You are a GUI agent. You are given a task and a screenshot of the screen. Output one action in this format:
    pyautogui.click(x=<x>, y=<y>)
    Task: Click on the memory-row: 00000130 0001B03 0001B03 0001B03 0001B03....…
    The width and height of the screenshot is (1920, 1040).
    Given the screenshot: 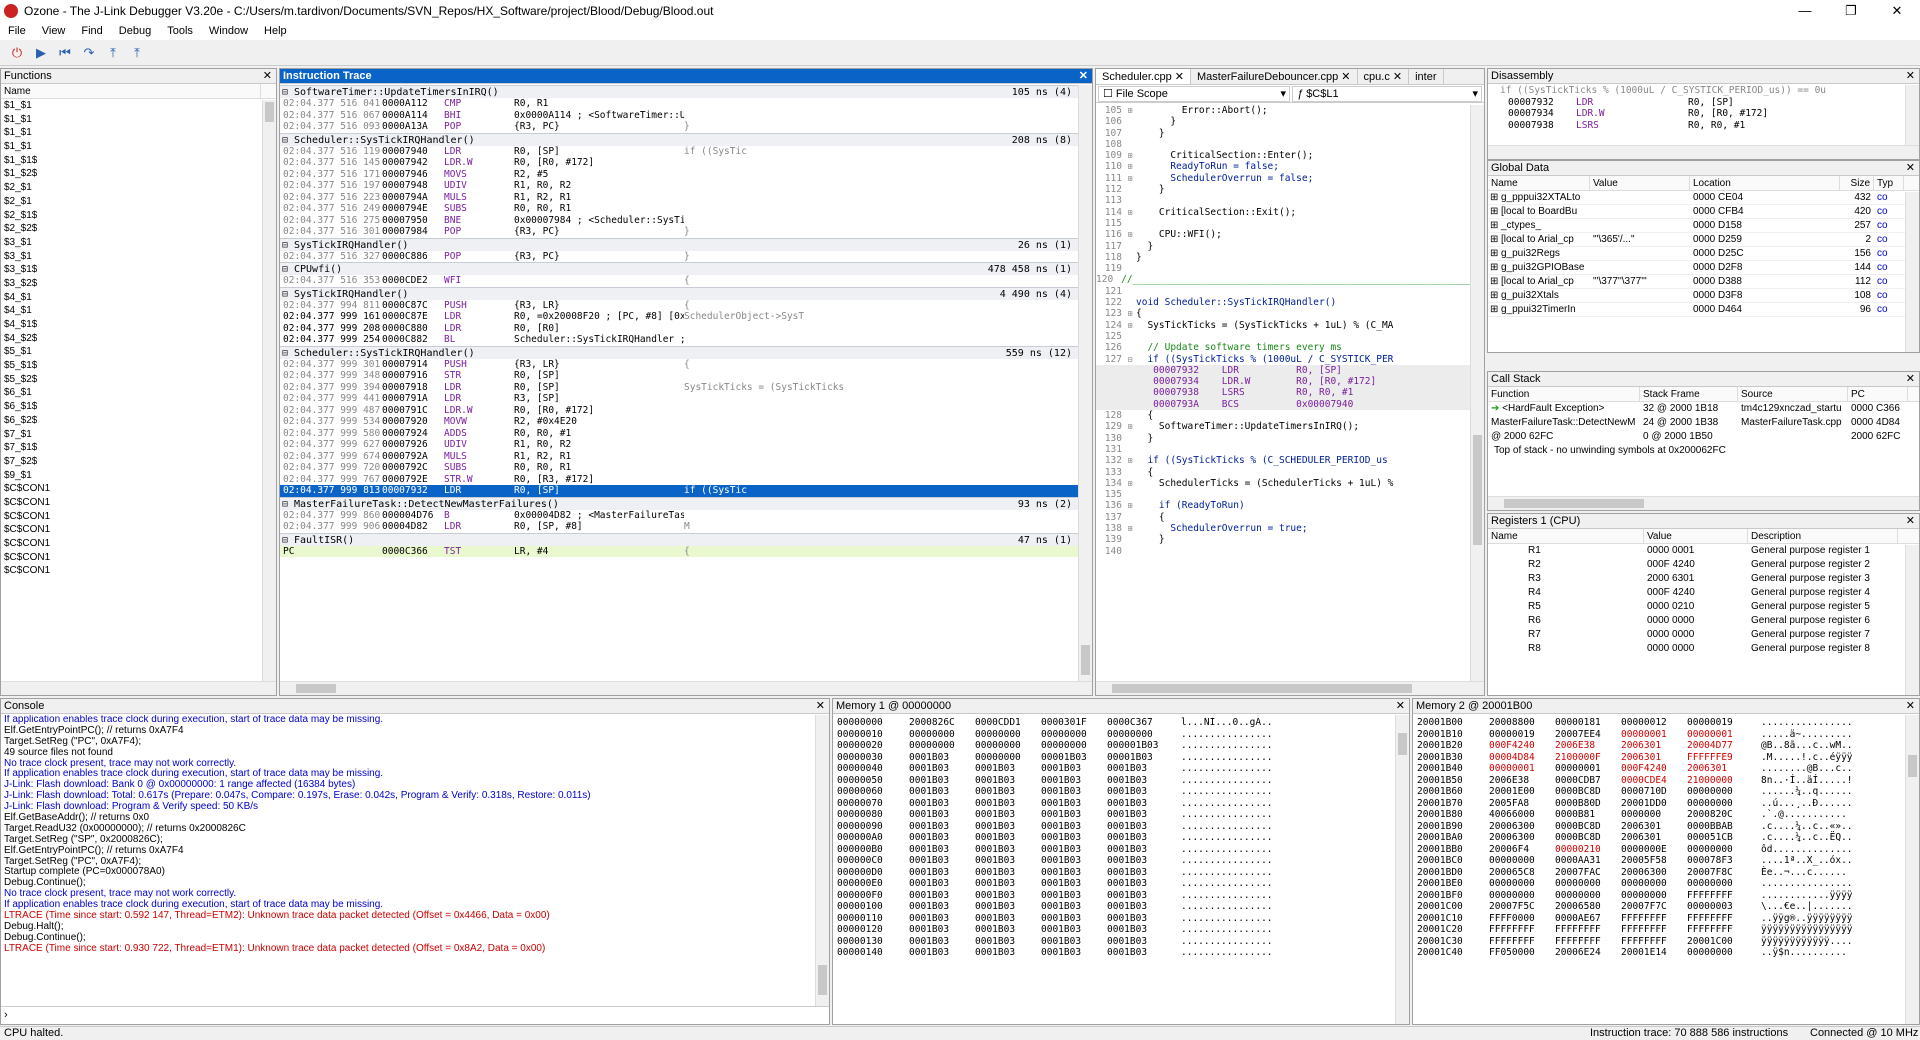 What is the action you would take?
    pyautogui.click(x=1114, y=942)
    